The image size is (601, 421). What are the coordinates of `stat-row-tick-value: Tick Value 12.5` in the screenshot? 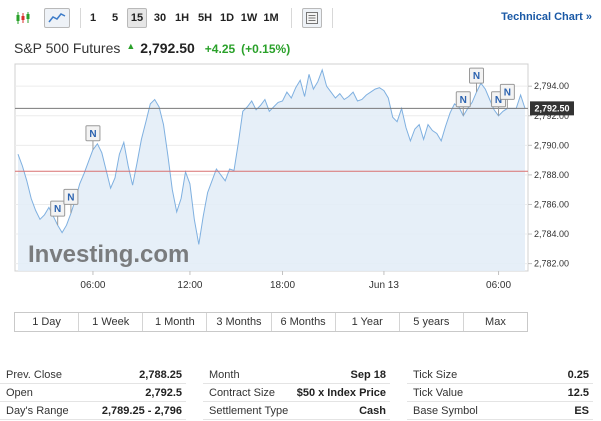 It's located at (500, 393).